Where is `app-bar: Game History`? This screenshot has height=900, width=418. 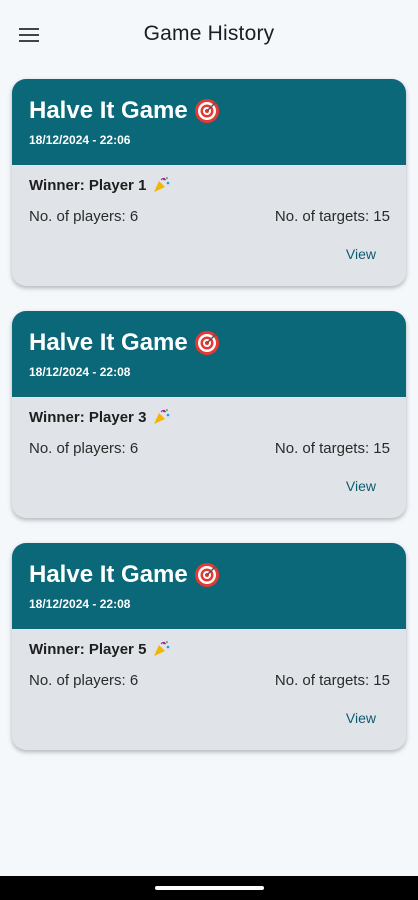 app-bar: Game History is located at coordinates (209, 35).